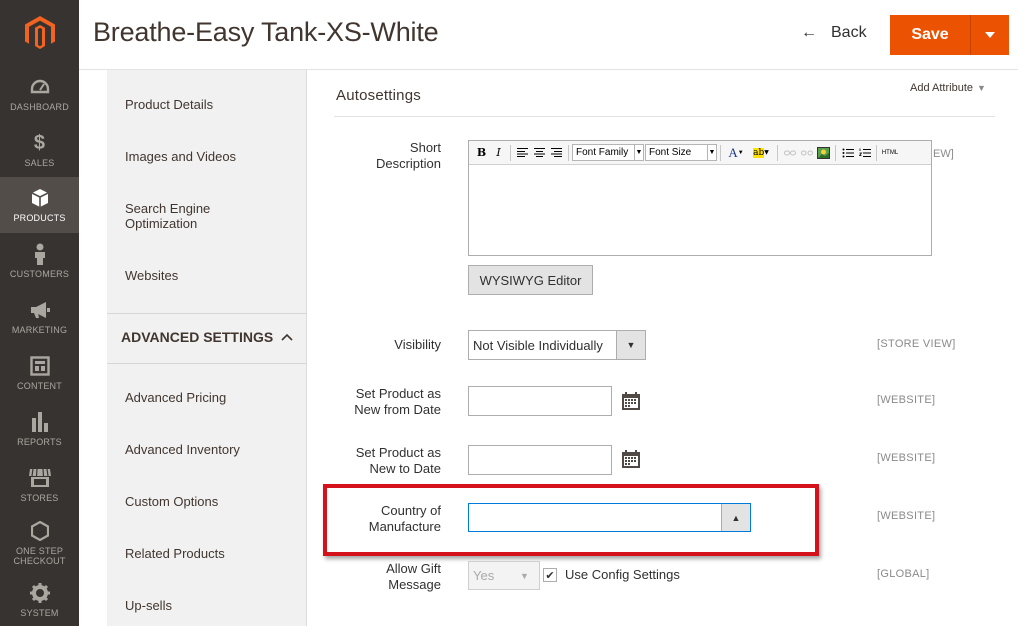  Describe the element at coordinates (39, 600) in the screenshot. I see `nav-system: SYSTEM` at that location.